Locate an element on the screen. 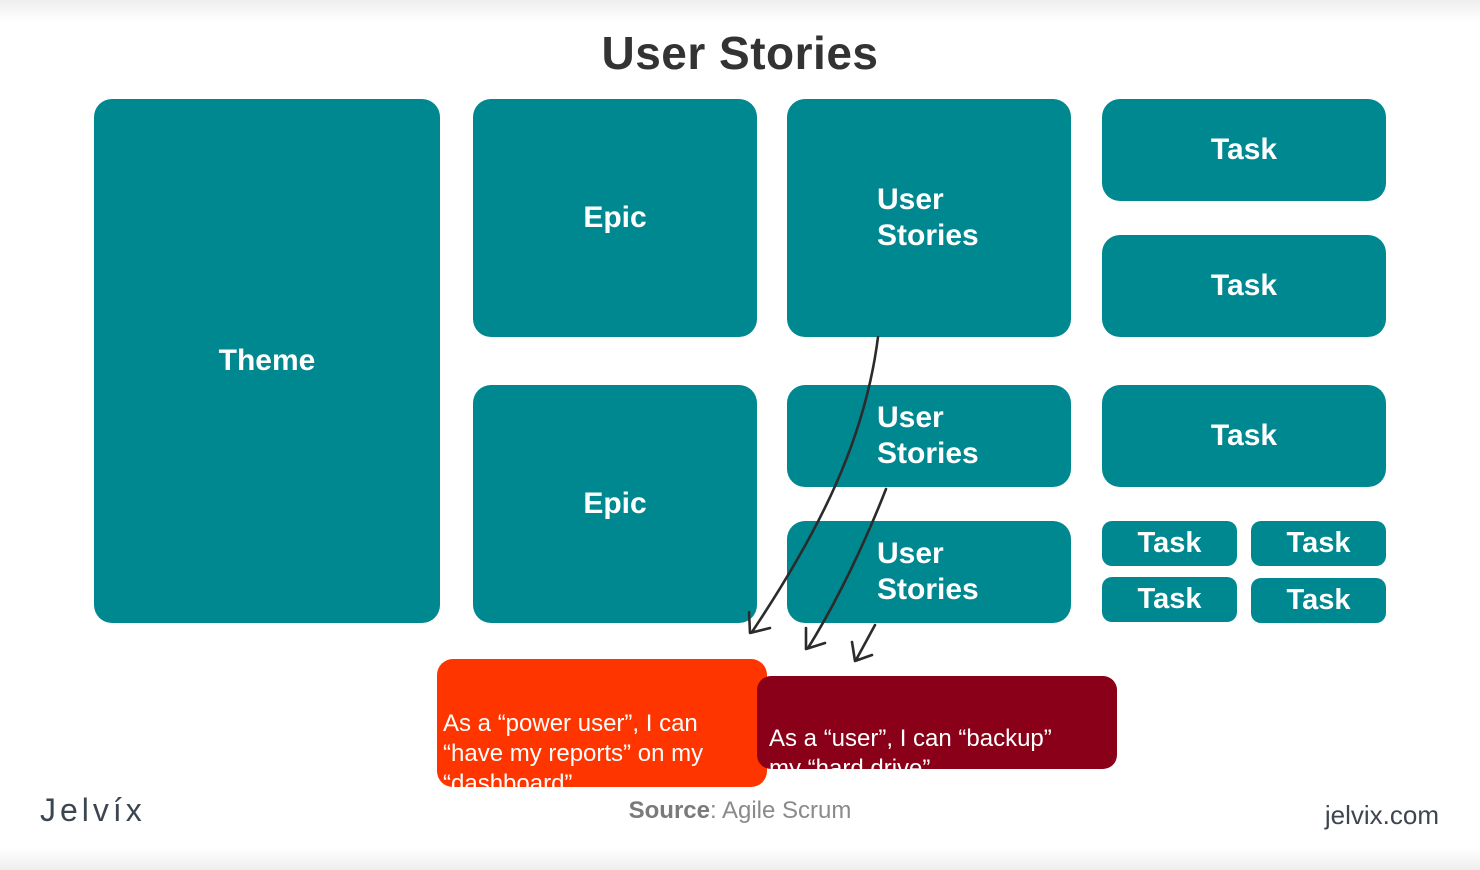 The height and width of the screenshot is (870, 1480). source-value: : Agile Scrum is located at coordinates (780, 810).